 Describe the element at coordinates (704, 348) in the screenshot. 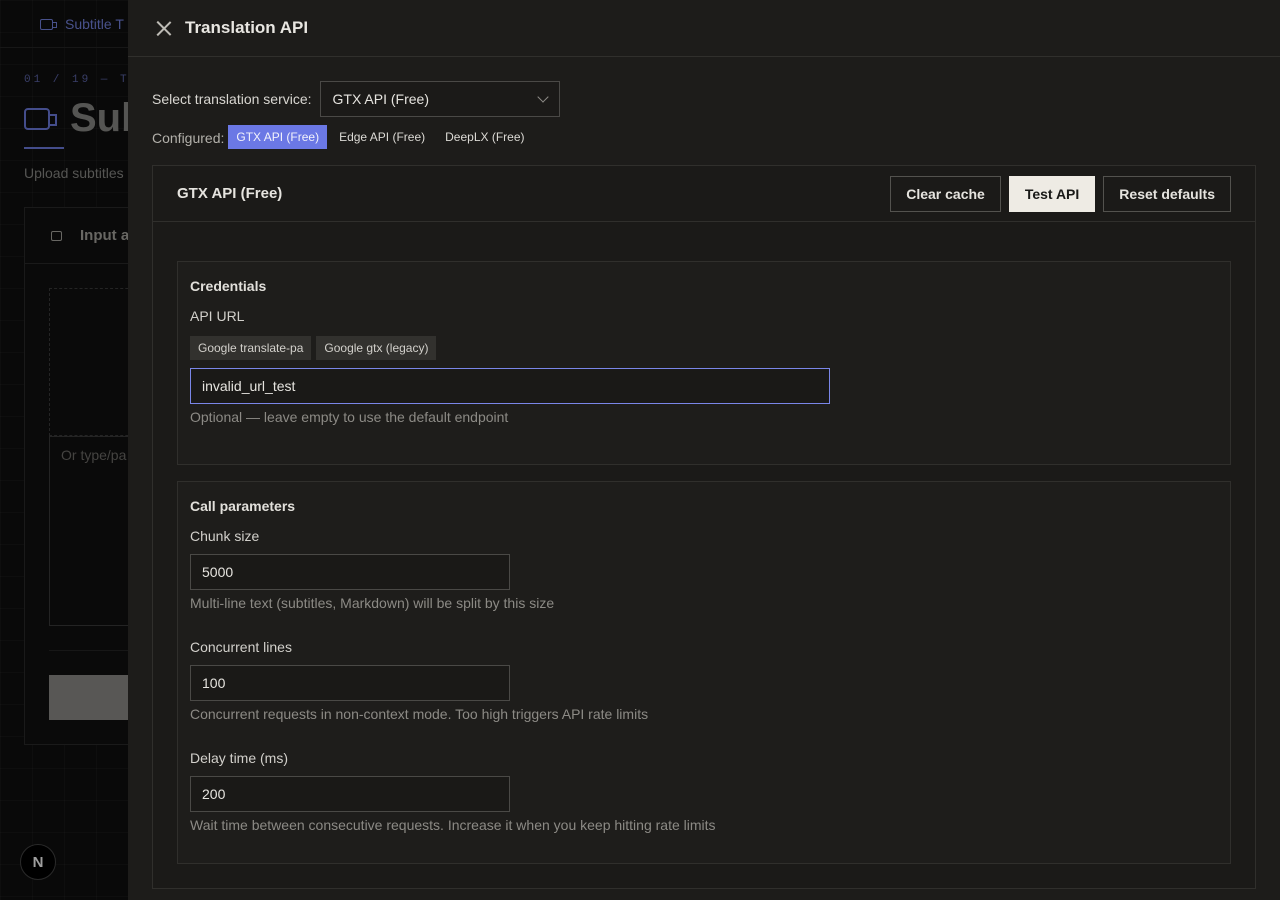

I see `api-url-presets: Google translate-pa Google gtx (legacy)` at that location.